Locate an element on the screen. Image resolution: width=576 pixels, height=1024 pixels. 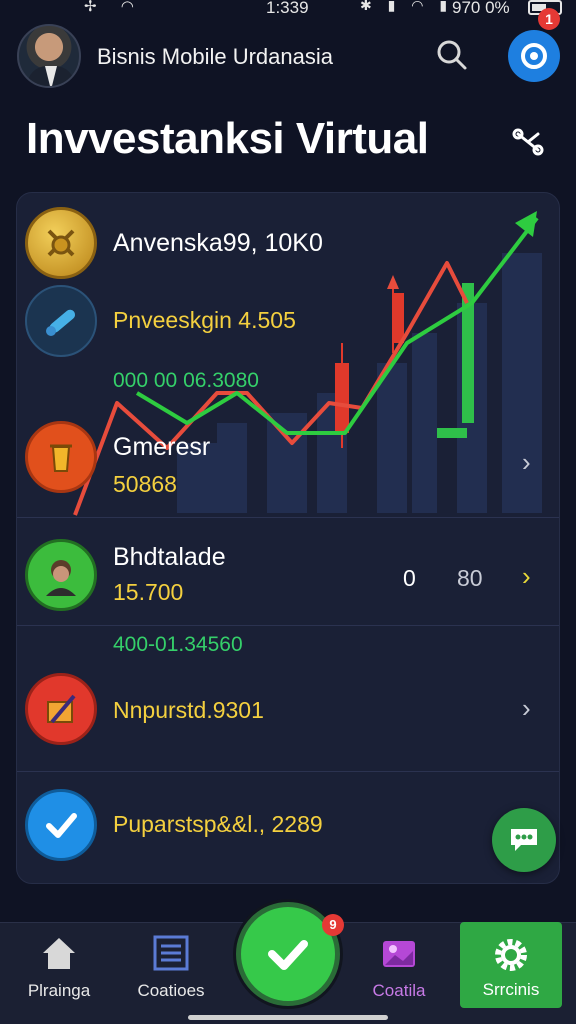
item-stat-b: 80 is located at coordinates (470, 578).